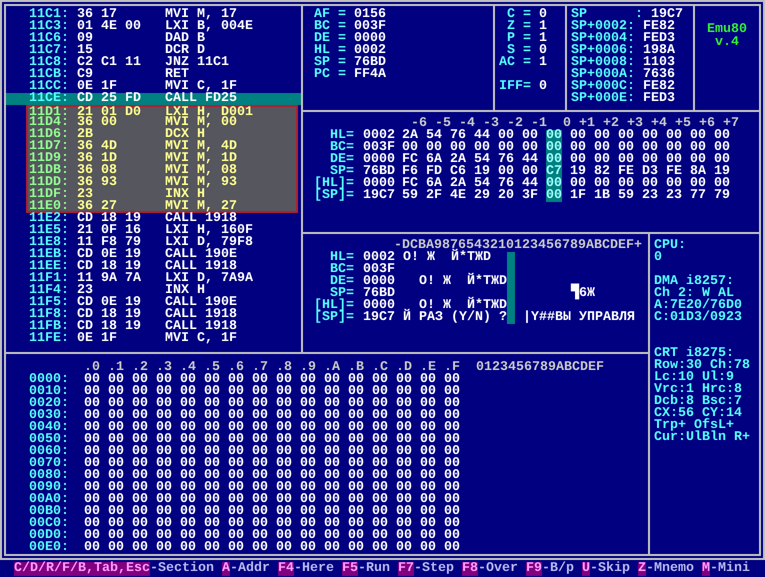  Describe the element at coordinates (674, 172) in the screenshot. I see `memory-byte: FE` at that location.